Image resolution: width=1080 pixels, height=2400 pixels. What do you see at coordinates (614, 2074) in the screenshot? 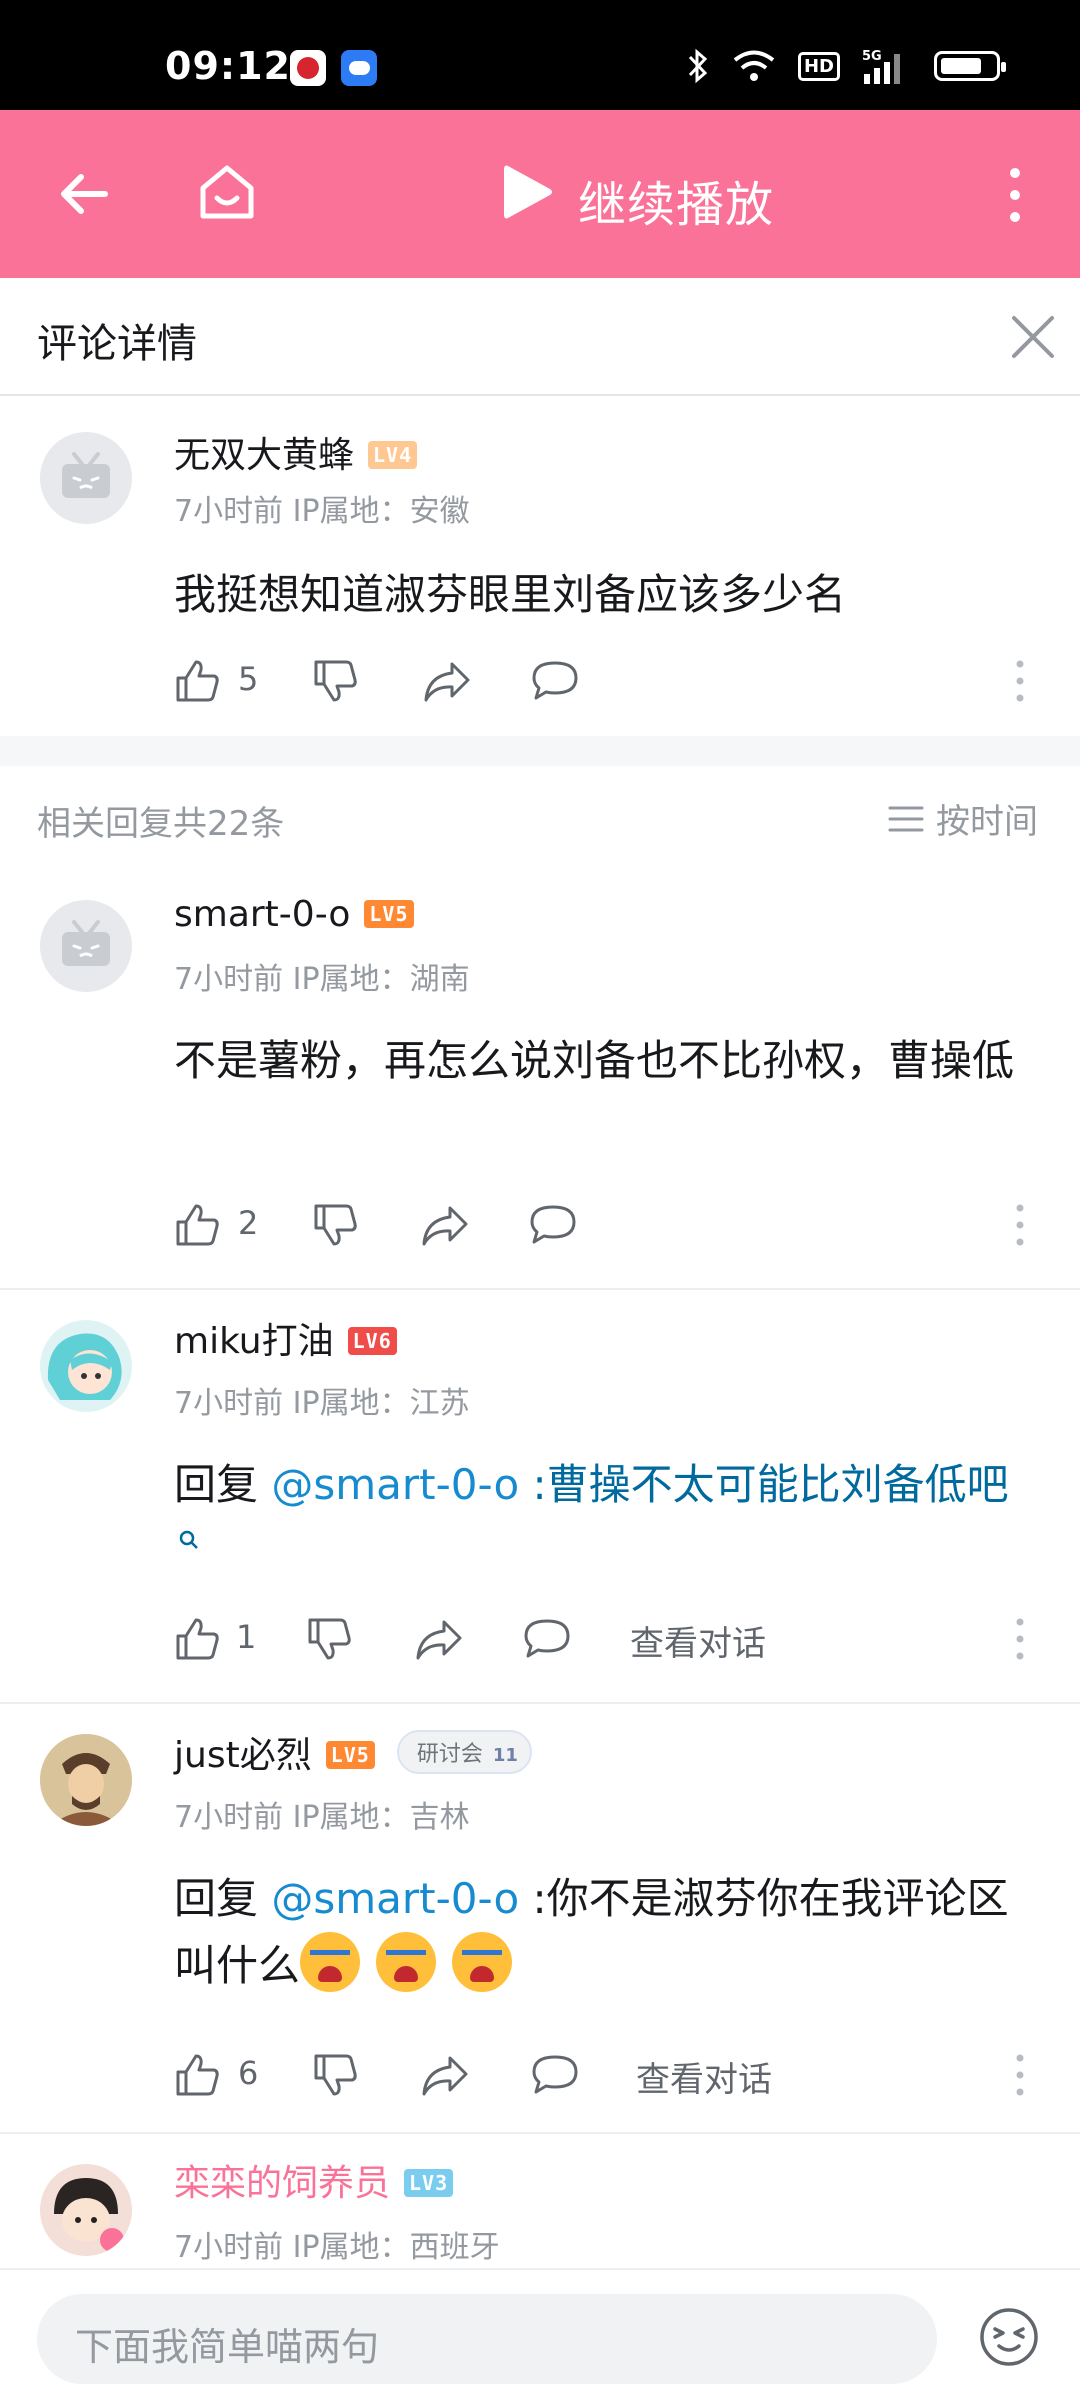
I see `comment-actions: 6 查看对话` at bounding box center [614, 2074].